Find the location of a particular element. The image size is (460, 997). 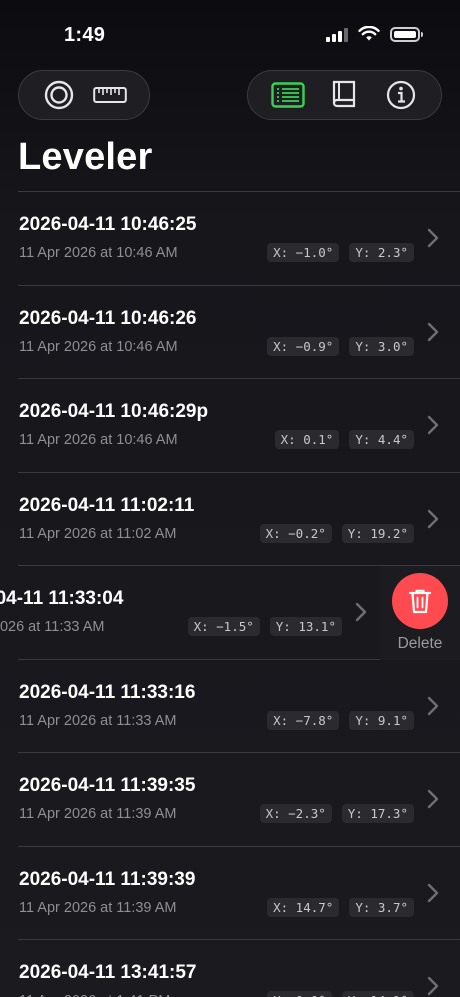

x-tilt-badge: X: 0.0° is located at coordinates (299, 994).